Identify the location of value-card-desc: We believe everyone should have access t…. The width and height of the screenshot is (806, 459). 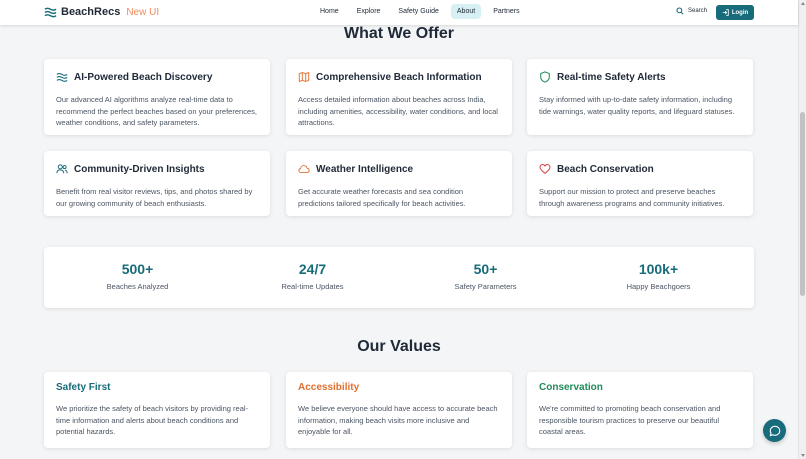
(398, 420).